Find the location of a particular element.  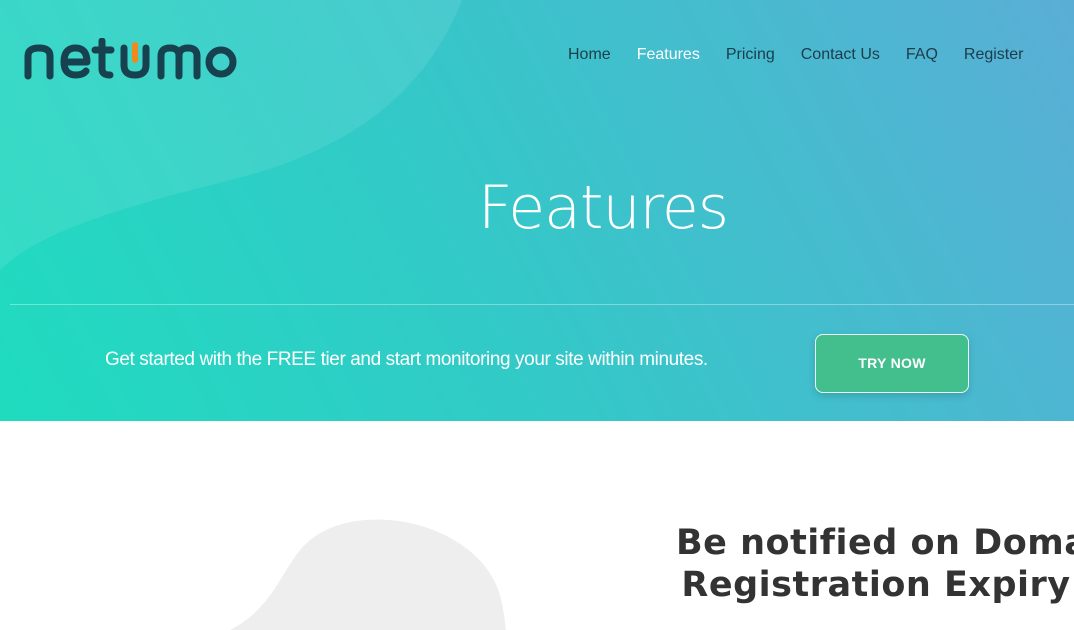

page-title: Features is located at coordinates (603, 208).